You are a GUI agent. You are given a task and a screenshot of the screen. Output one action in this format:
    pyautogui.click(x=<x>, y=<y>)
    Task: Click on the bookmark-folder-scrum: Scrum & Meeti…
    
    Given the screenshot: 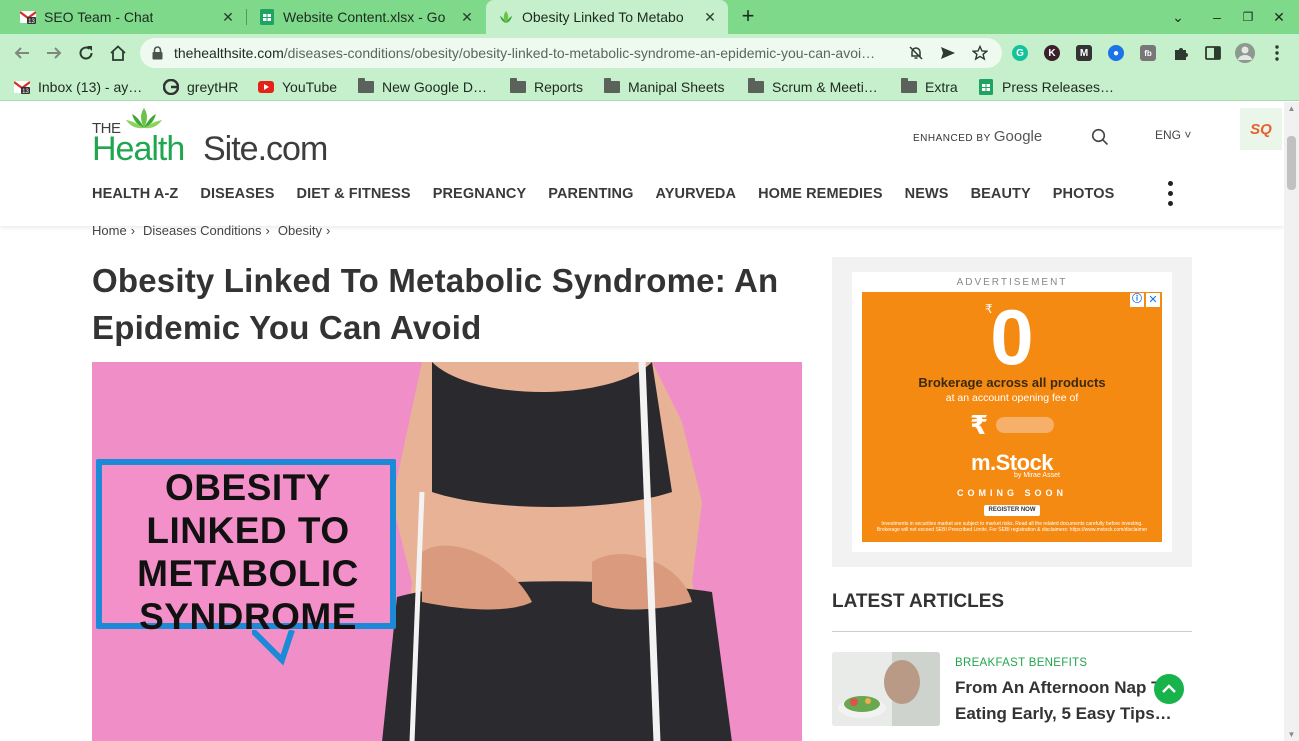 What is the action you would take?
    pyautogui.click(x=813, y=87)
    